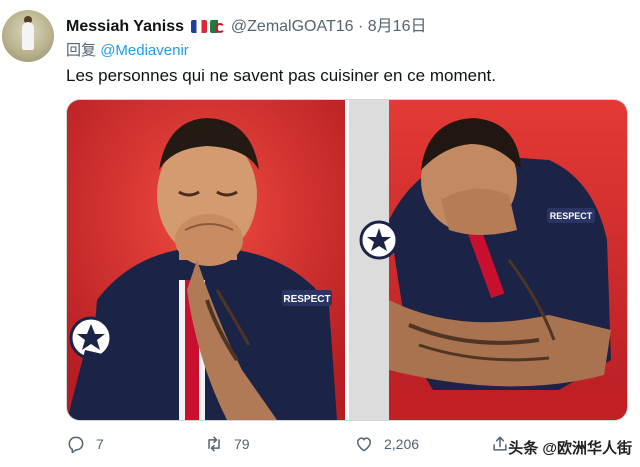 The height and width of the screenshot is (467, 640). I want to click on reply-count: 7, so click(100, 444).